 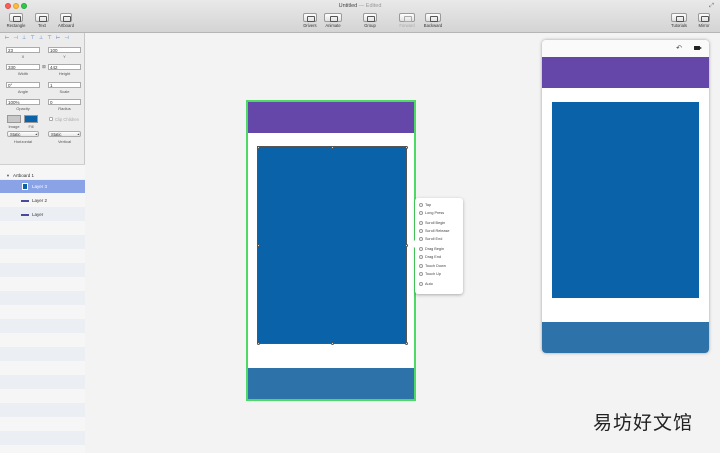 I want to click on scale-field: 1, so click(x=64, y=85).